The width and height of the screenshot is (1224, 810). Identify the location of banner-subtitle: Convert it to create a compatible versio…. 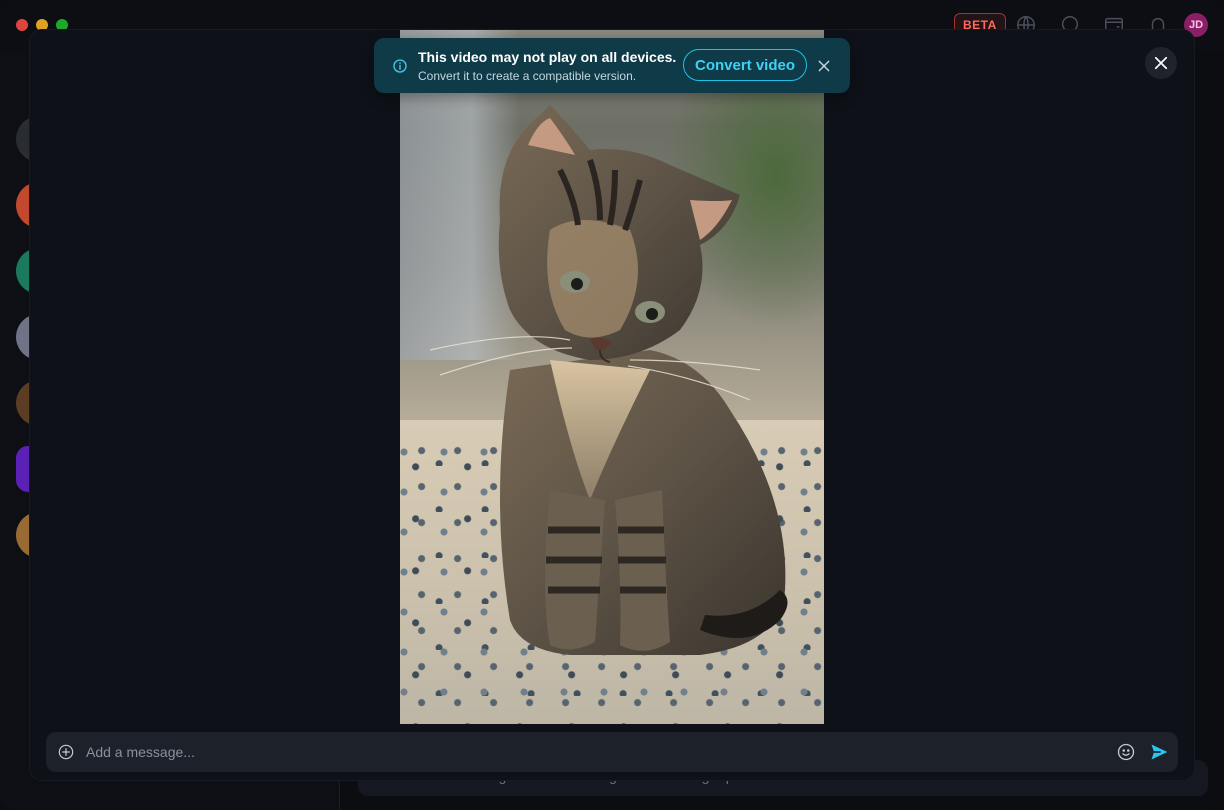
(527, 76).